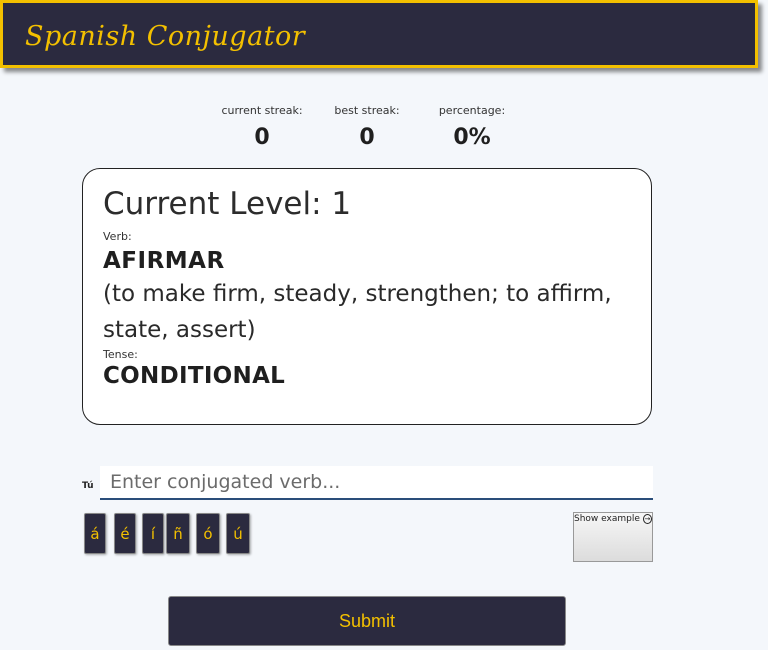 The image size is (768, 650). I want to click on verb-label: Verb:, so click(117, 236).